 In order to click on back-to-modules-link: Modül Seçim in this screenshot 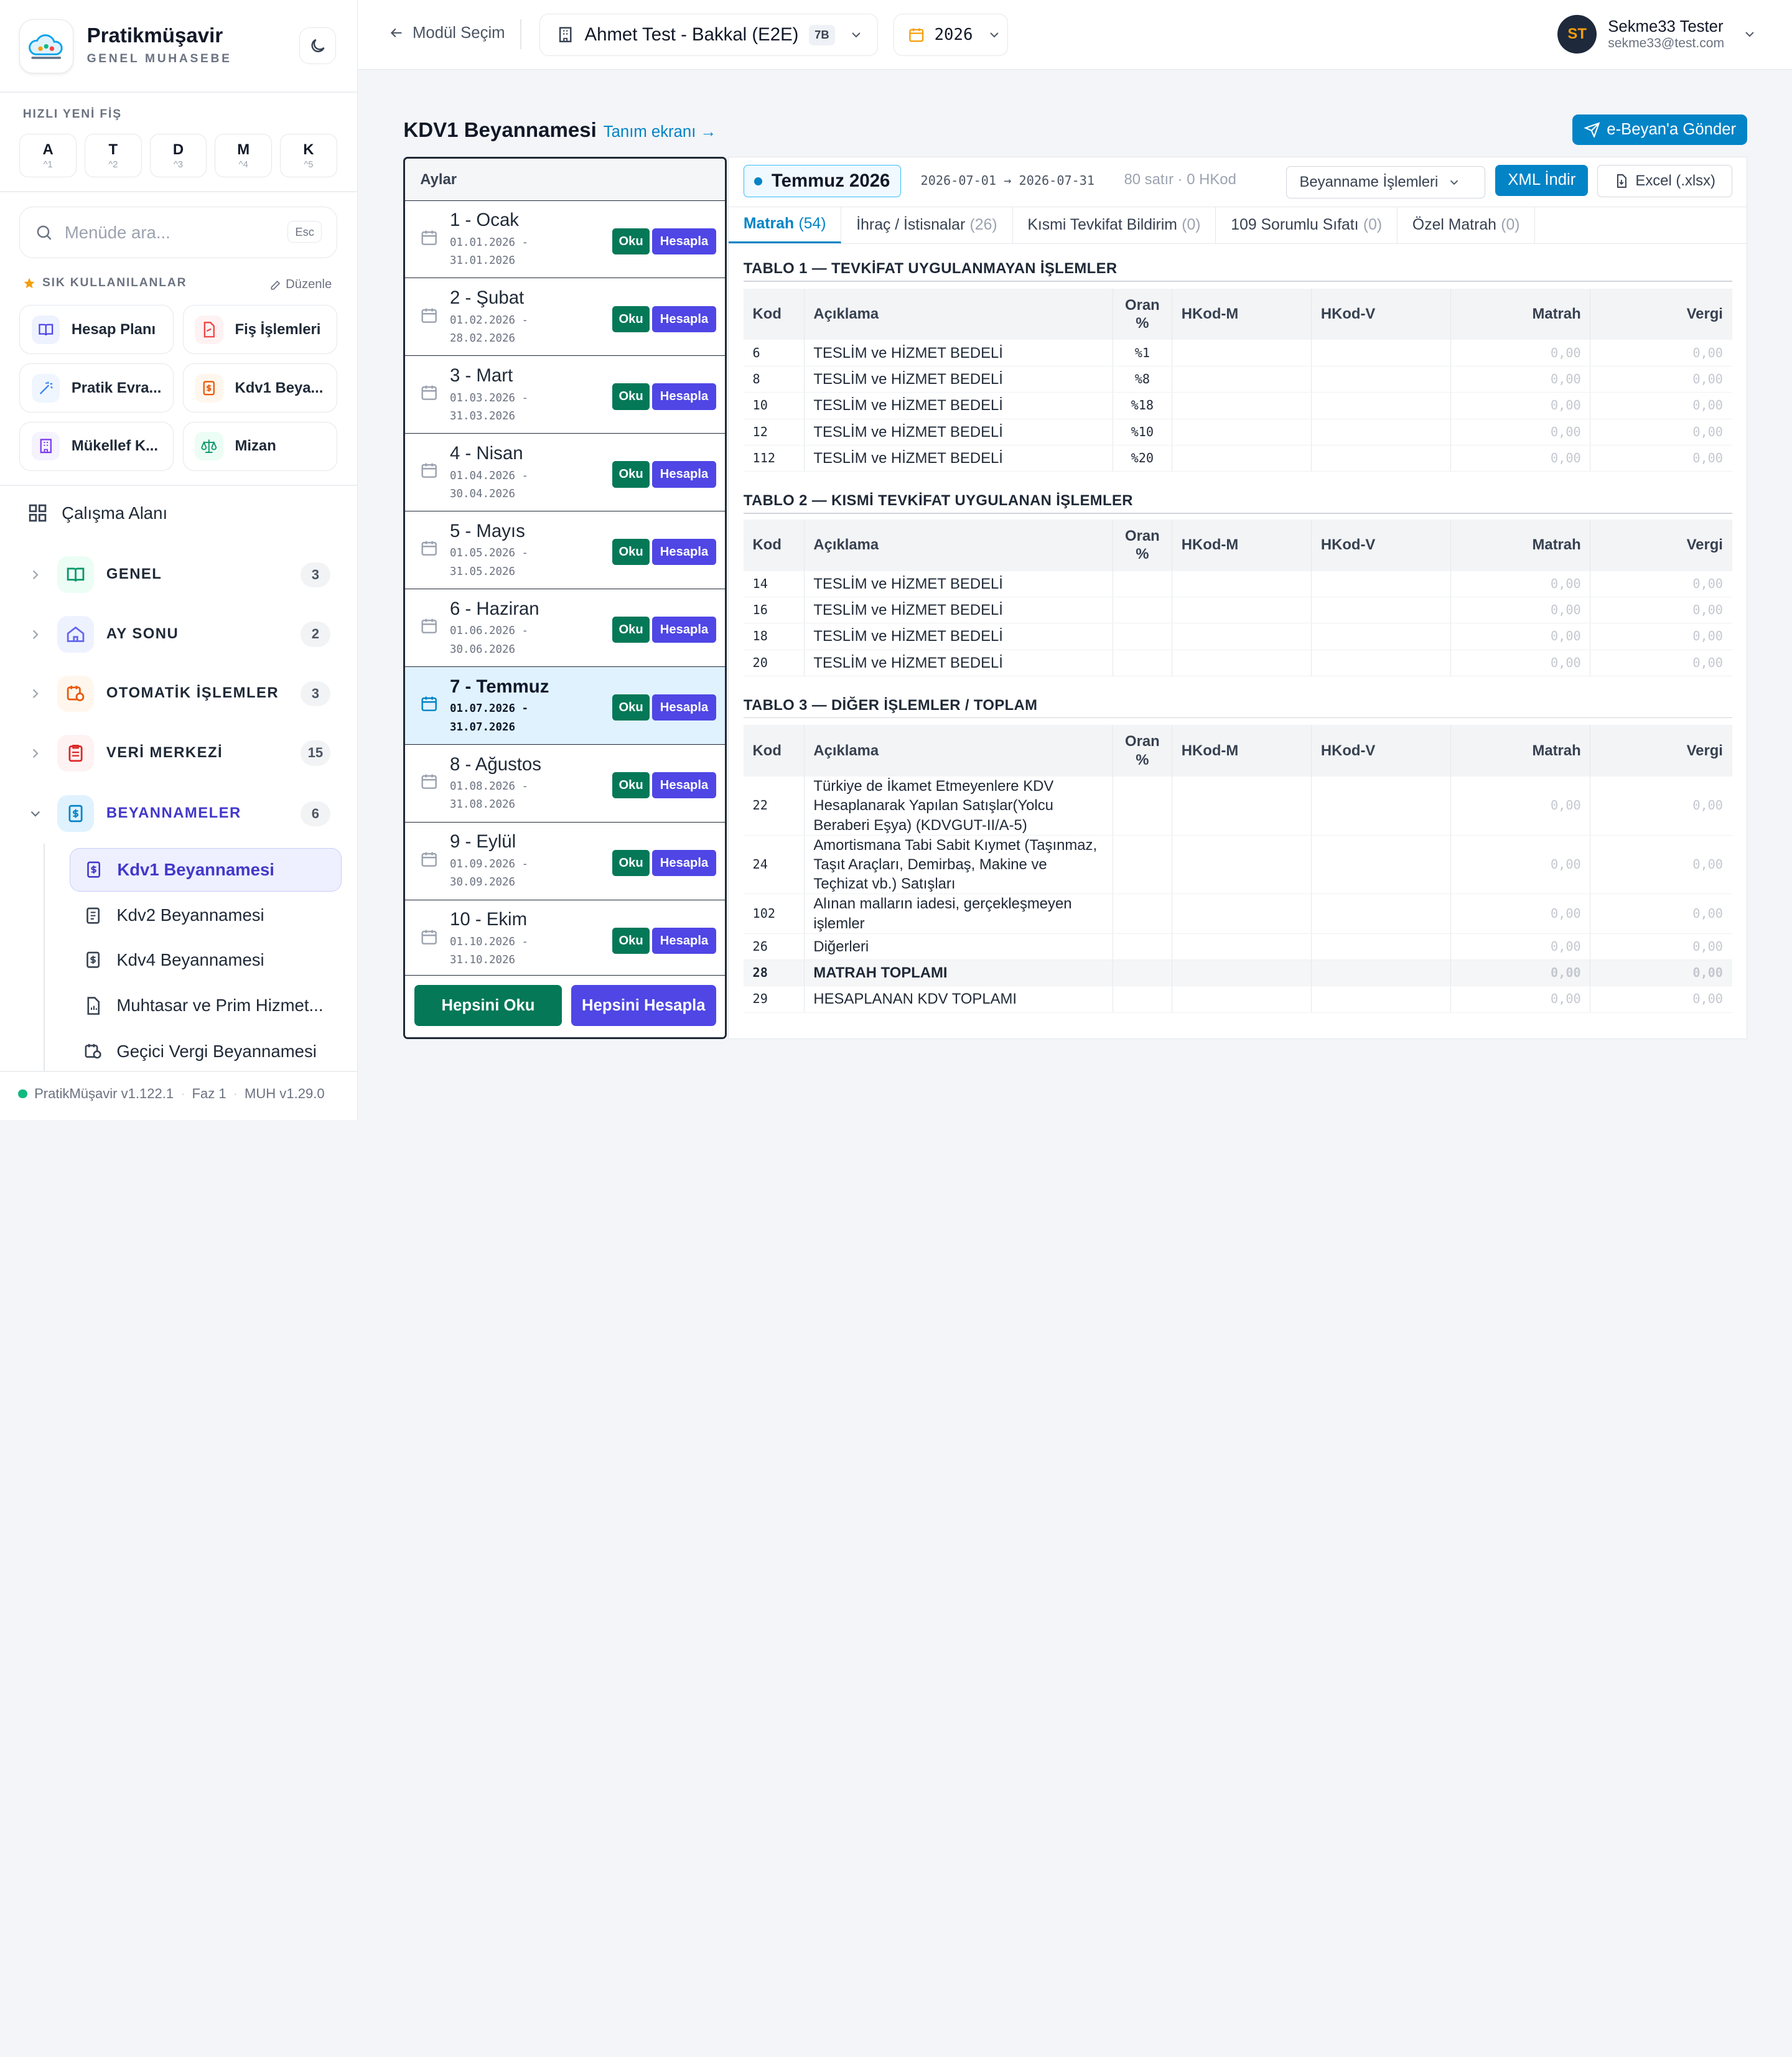, I will do `click(447, 33)`.